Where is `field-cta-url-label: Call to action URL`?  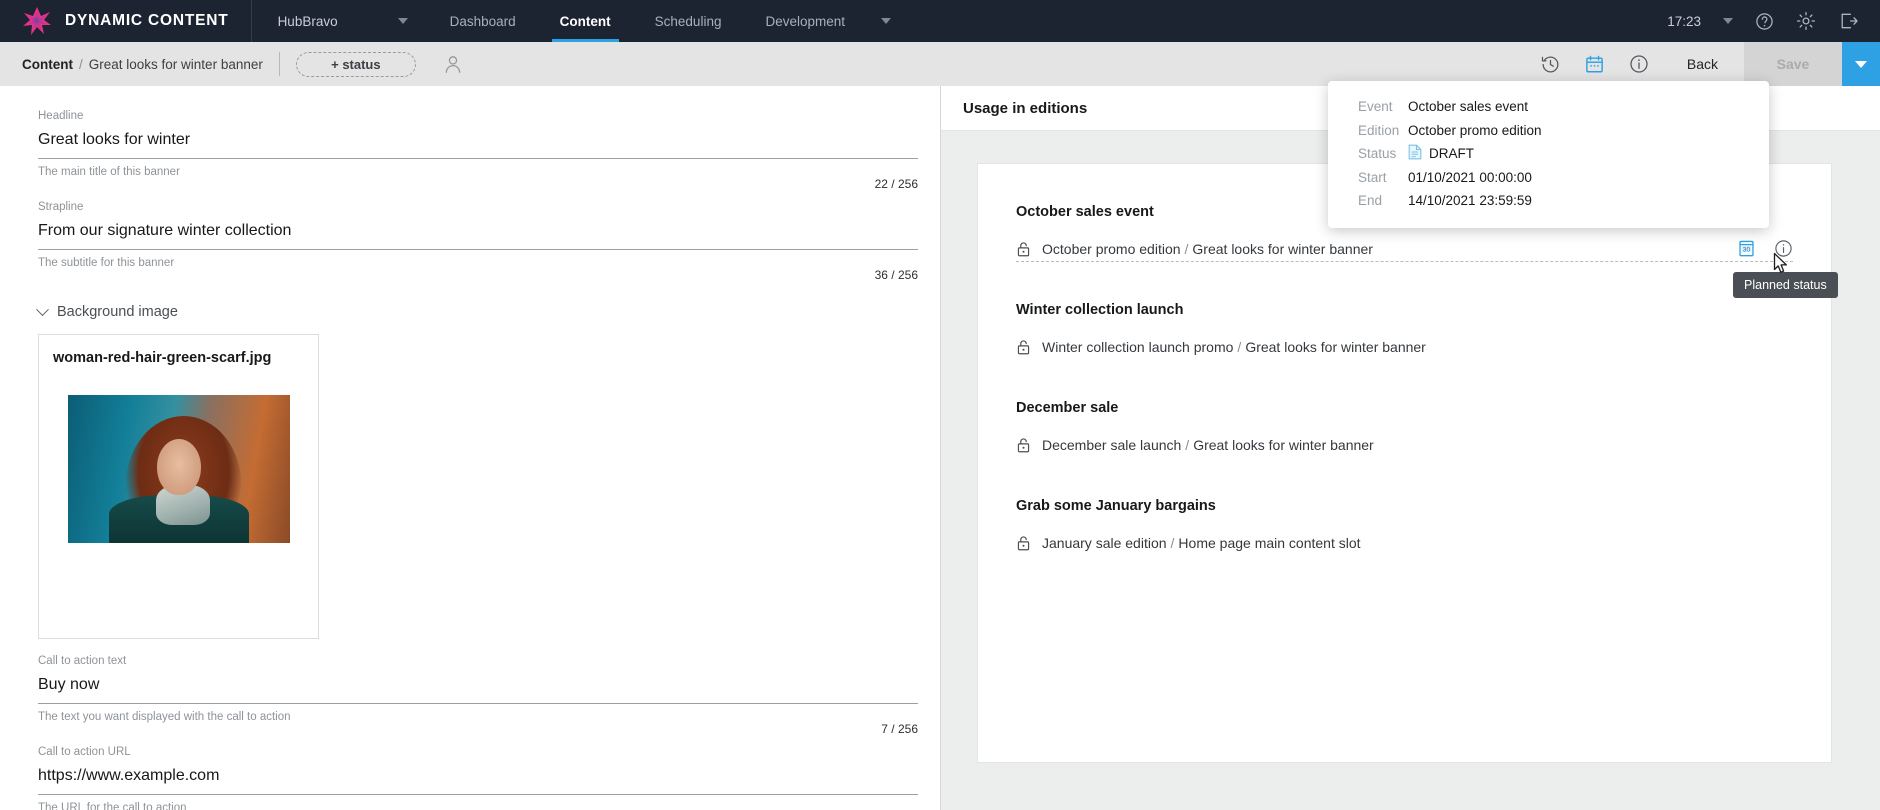 field-cta-url-label: Call to action URL is located at coordinates (84, 752).